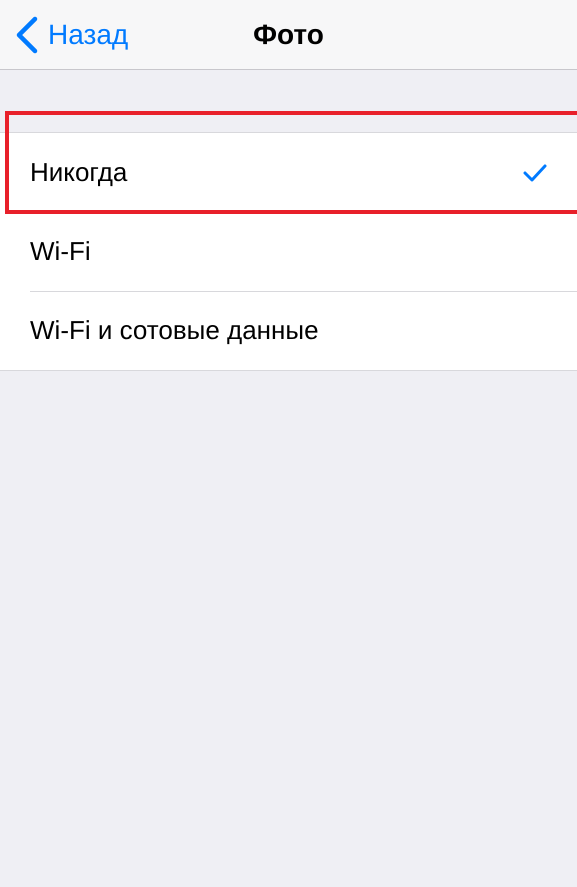 Image resolution: width=577 pixels, height=887 pixels. Describe the element at coordinates (26, 35) in the screenshot. I see `chevron-left-icon` at that location.